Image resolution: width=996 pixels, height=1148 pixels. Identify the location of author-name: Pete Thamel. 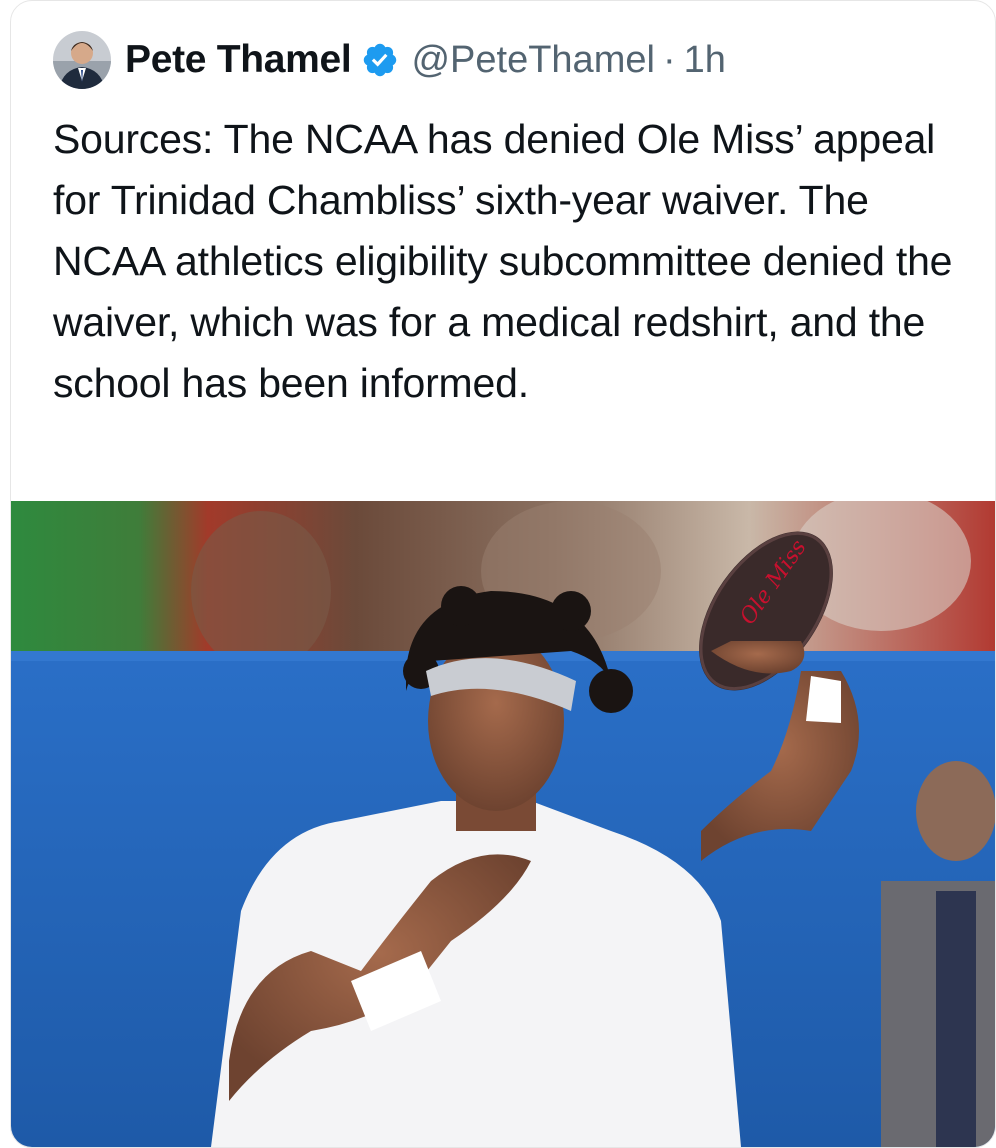
(238, 60).